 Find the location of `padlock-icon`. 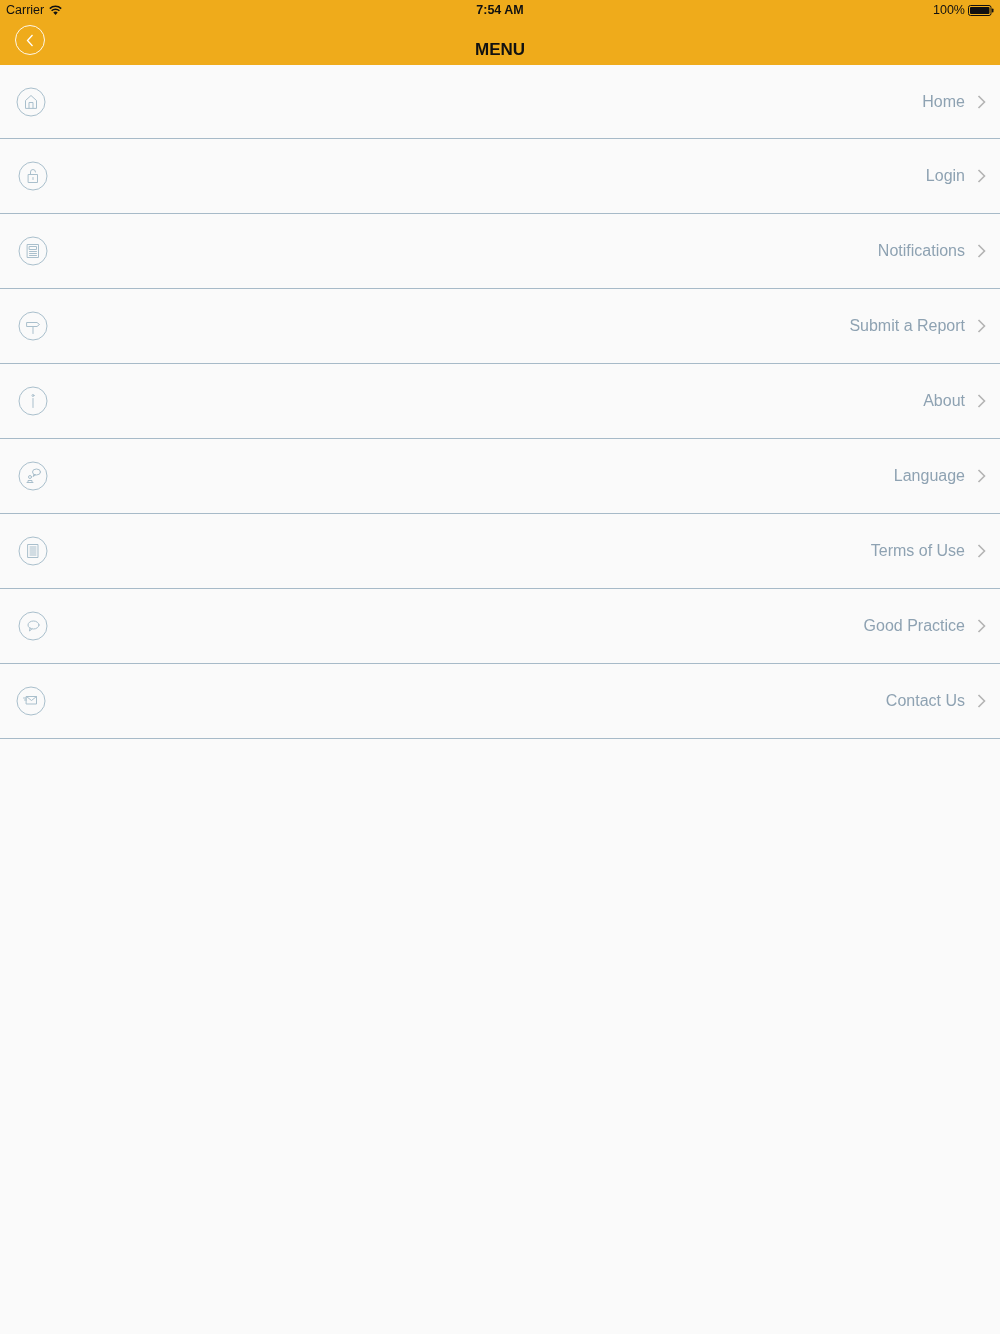

padlock-icon is located at coordinates (33, 176).